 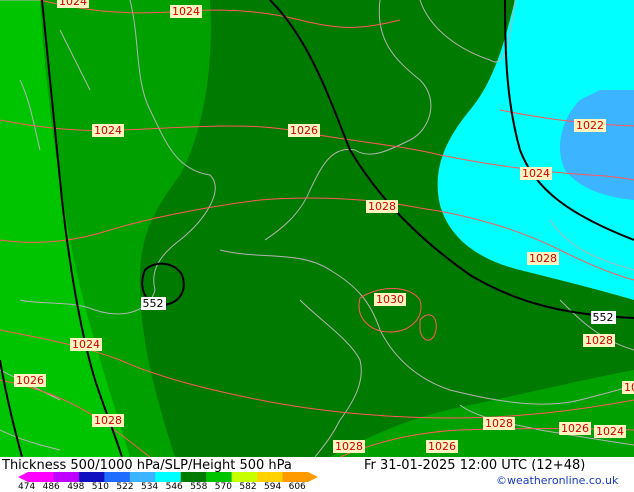 What do you see at coordinates (125, 487) in the screenshot?
I see `legend-value: 522` at bounding box center [125, 487].